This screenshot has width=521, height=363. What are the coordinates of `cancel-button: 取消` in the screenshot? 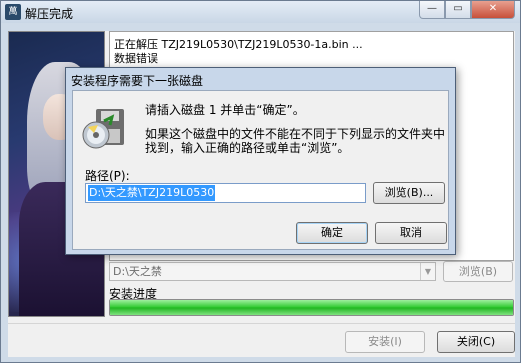 It's located at (411, 233).